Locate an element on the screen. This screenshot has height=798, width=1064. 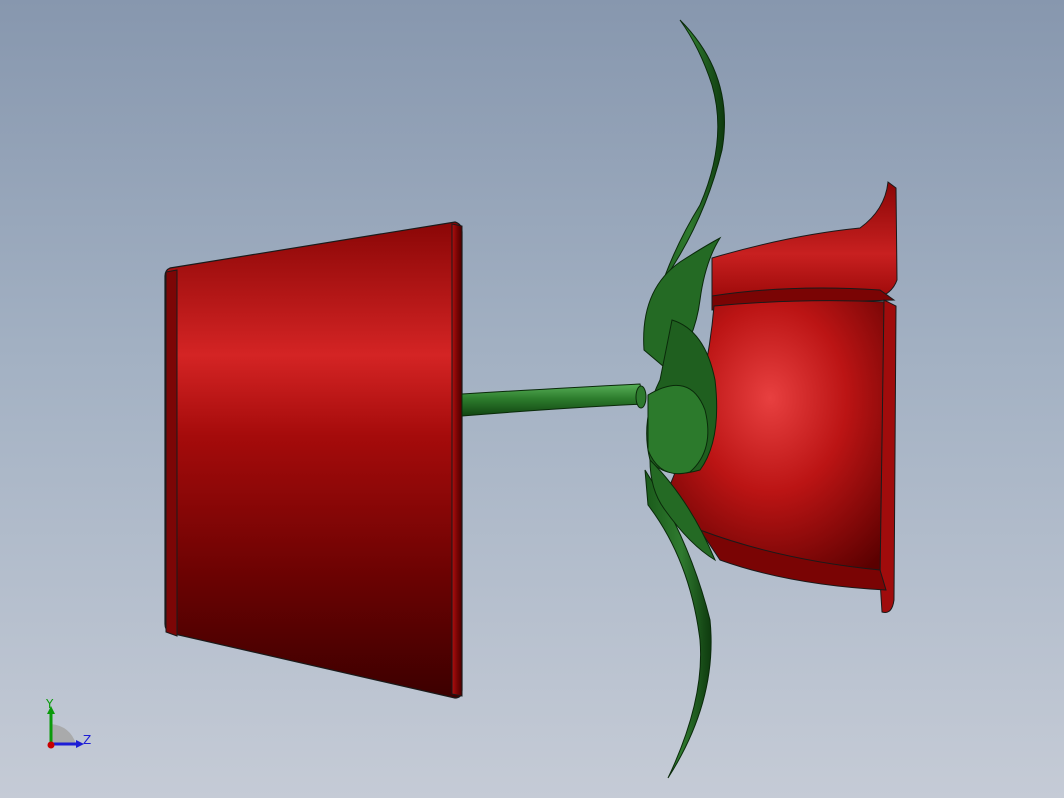
z-axis-label: Z is located at coordinates (87, 740).